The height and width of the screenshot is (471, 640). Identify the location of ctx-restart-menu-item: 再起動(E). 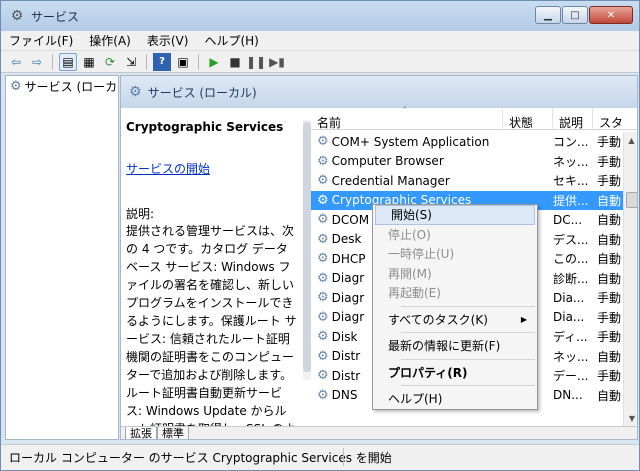
(455, 293).